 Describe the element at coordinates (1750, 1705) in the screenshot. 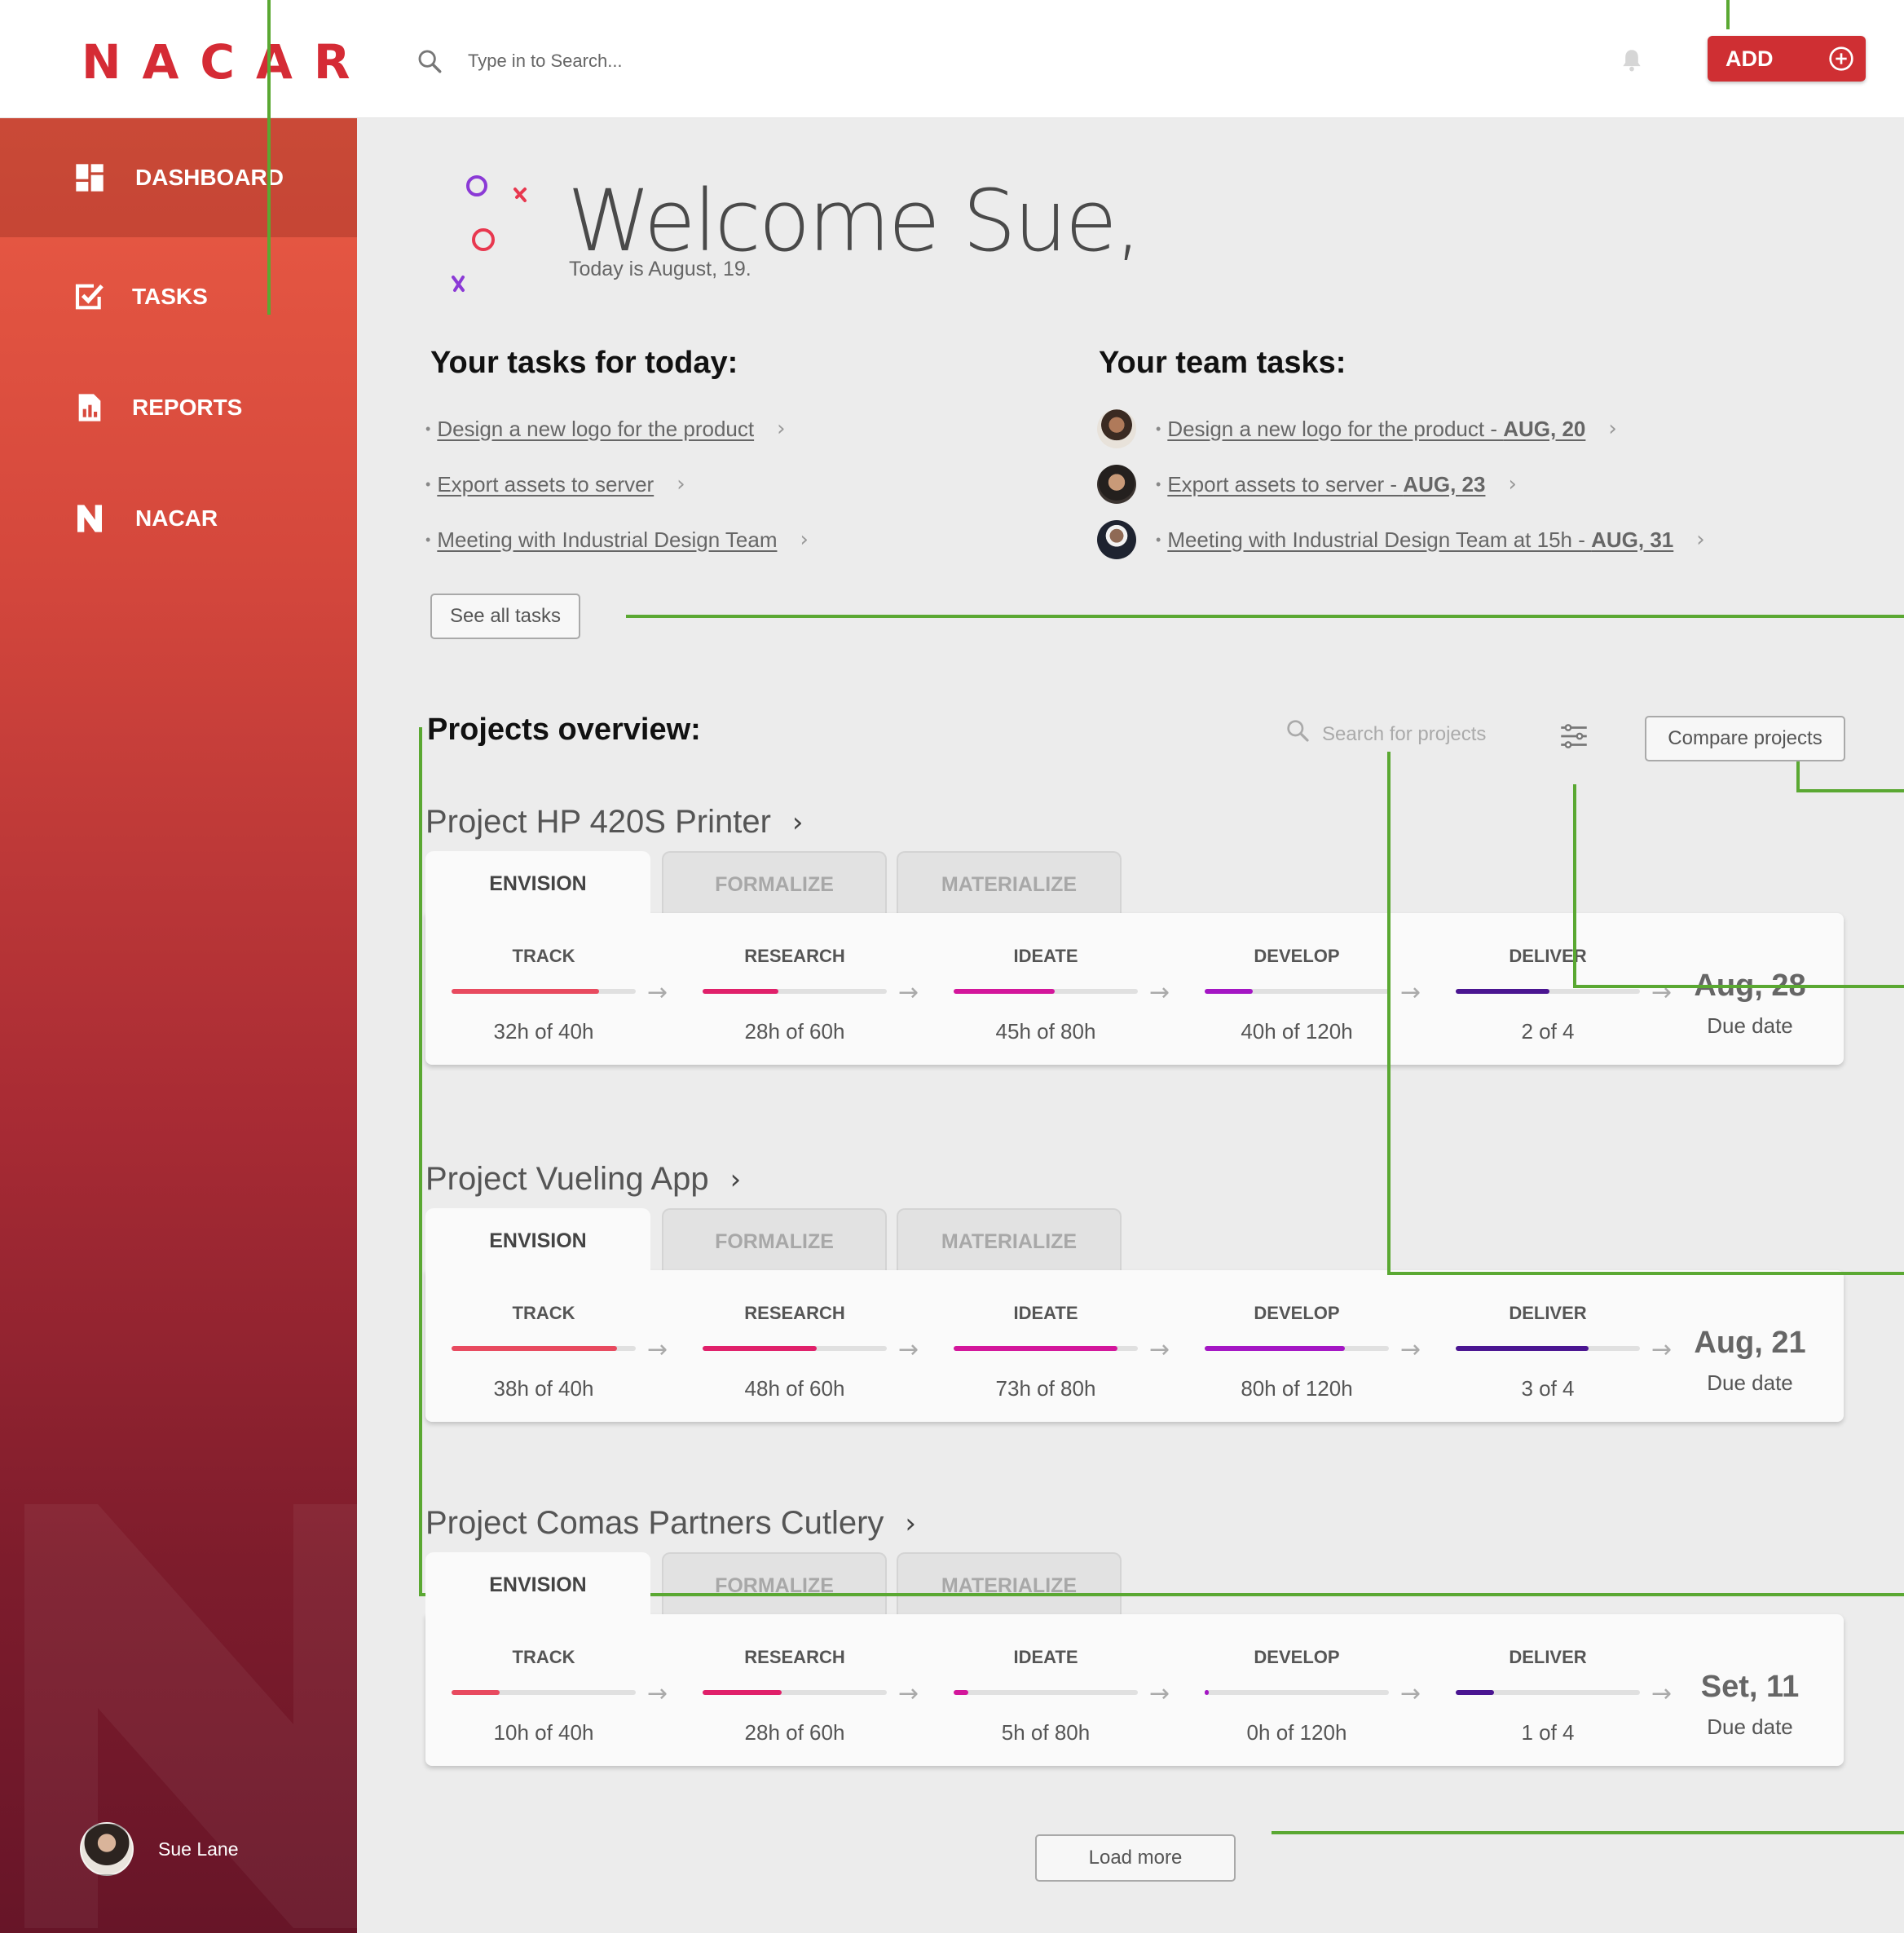

I see `due-date-block: Set, 11 Due date` at that location.